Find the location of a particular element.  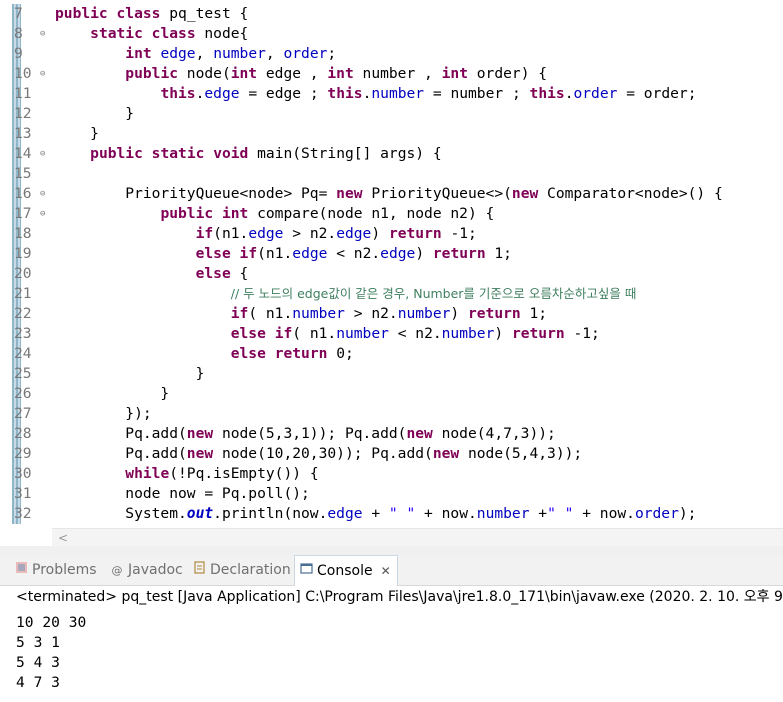

line-number: 23 is located at coordinates (29, 334).